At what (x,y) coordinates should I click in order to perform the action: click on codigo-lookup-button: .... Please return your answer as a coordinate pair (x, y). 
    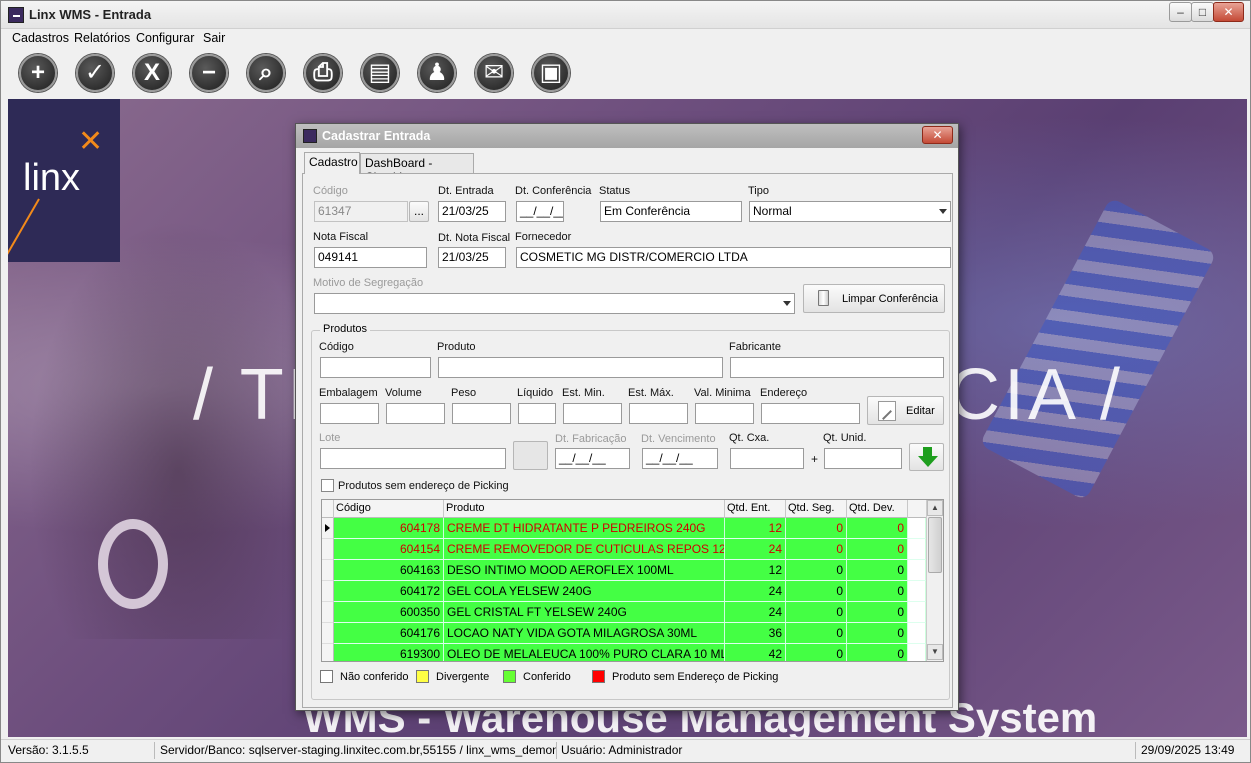
    Looking at the image, I should click on (419, 211).